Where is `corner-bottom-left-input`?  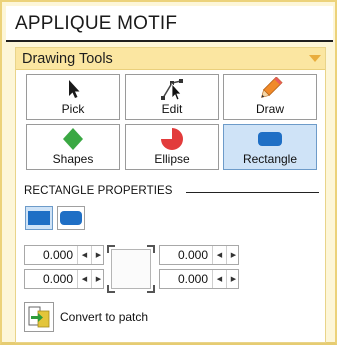
corner-bottom-left-input is located at coordinates (51, 279).